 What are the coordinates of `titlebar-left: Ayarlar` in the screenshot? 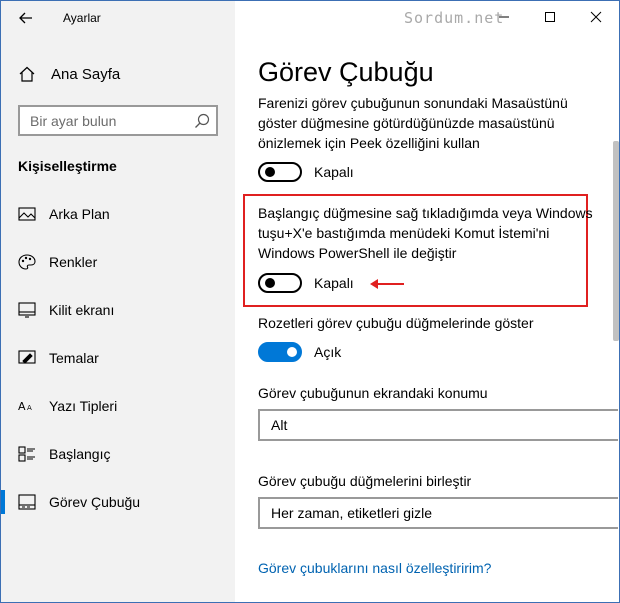 It's located at (118, 18).